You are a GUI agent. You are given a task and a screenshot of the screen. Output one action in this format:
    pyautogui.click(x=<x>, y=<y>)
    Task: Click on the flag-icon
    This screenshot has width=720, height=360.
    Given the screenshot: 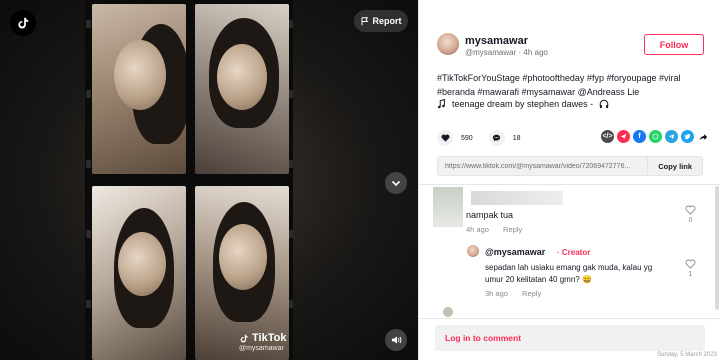 What is the action you would take?
    pyautogui.click(x=364, y=20)
    